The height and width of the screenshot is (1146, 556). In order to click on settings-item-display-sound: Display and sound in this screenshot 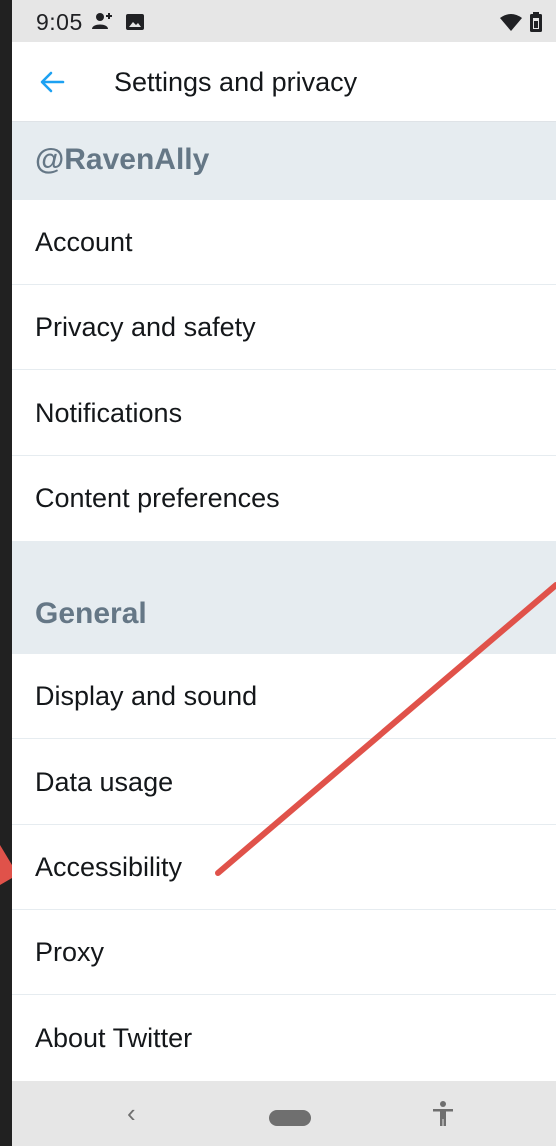, I will do `click(284, 696)`.